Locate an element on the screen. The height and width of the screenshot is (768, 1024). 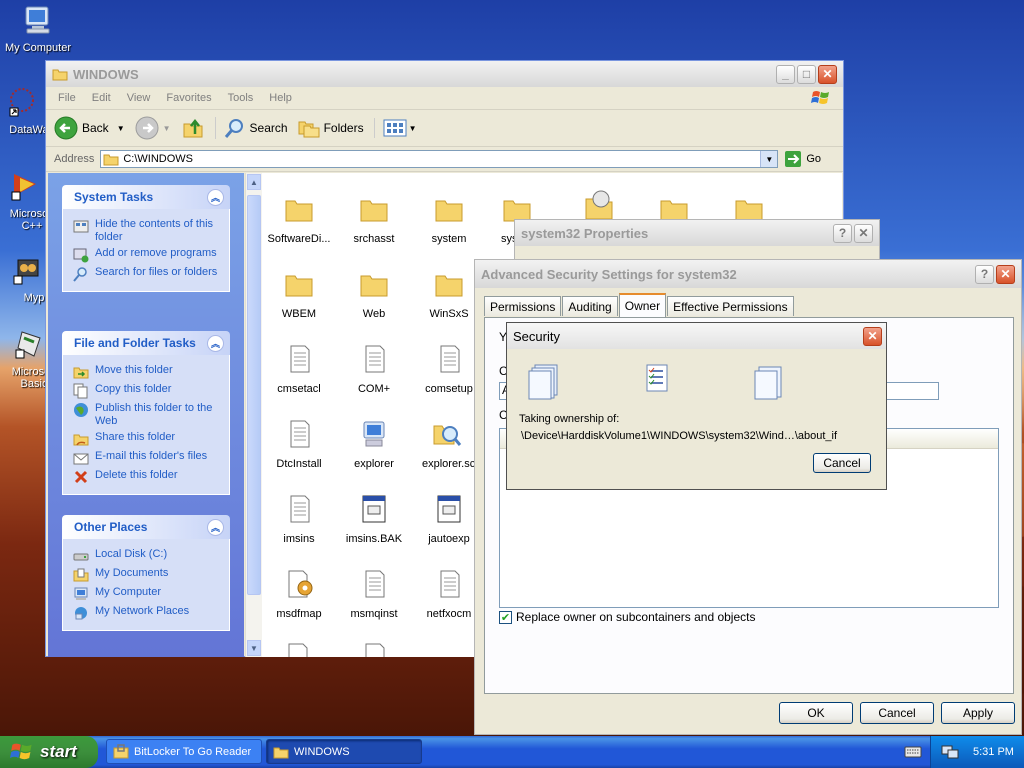
task-email-files: E-mail this folder's files is located at coordinates (146, 458).